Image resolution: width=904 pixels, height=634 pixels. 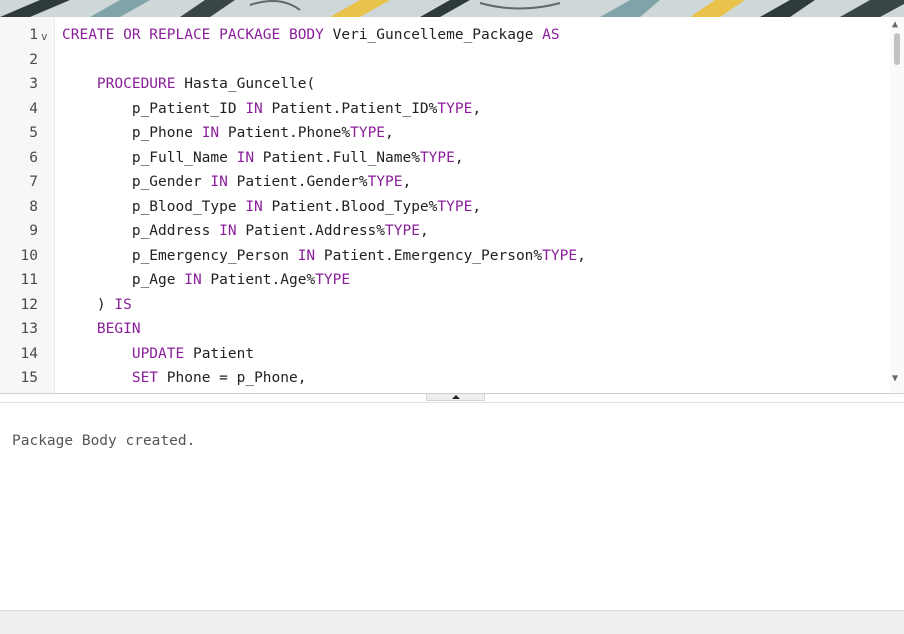 What do you see at coordinates (445, 133) in the screenshot?
I see `code-line: 5 p_Phone IN Patient.Phone%TYPE,` at bounding box center [445, 133].